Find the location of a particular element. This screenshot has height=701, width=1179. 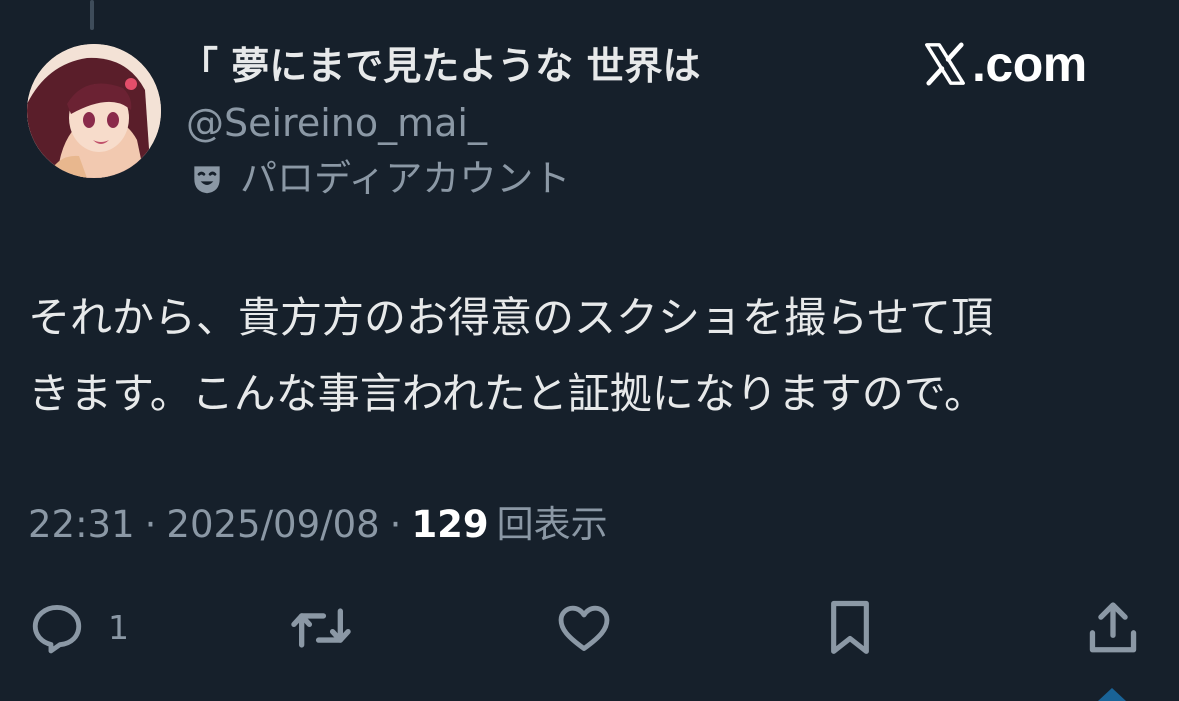

reply-icon is located at coordinates (57, 629).